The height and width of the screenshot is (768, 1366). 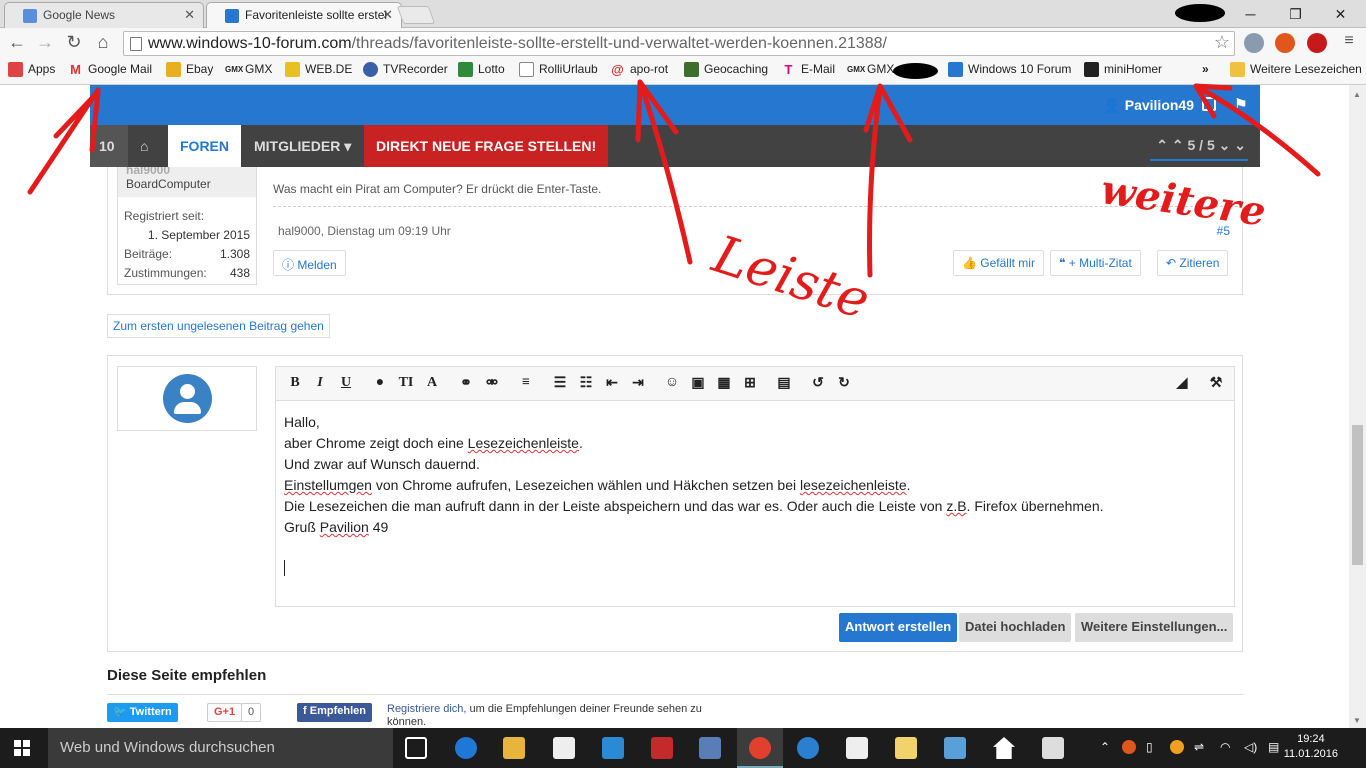 I want to click on tray-chevron-icon: ⌃, so click(x=1105, y=747).